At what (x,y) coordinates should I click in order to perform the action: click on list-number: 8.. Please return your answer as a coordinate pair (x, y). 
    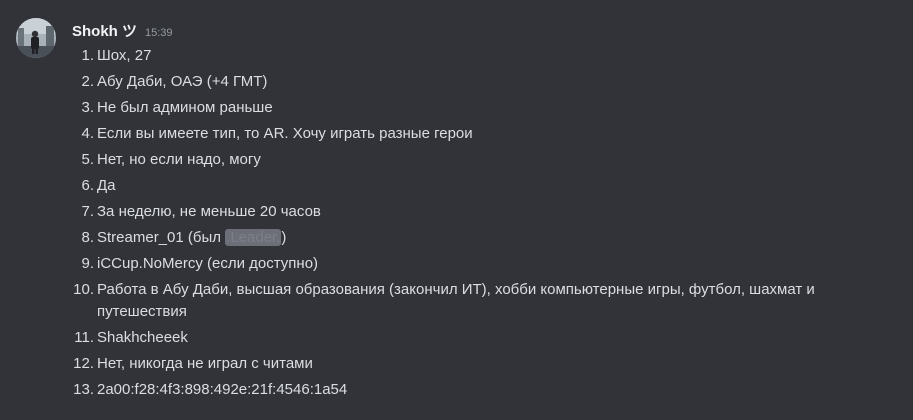
    Looking at the image, I should click on (87, 237).